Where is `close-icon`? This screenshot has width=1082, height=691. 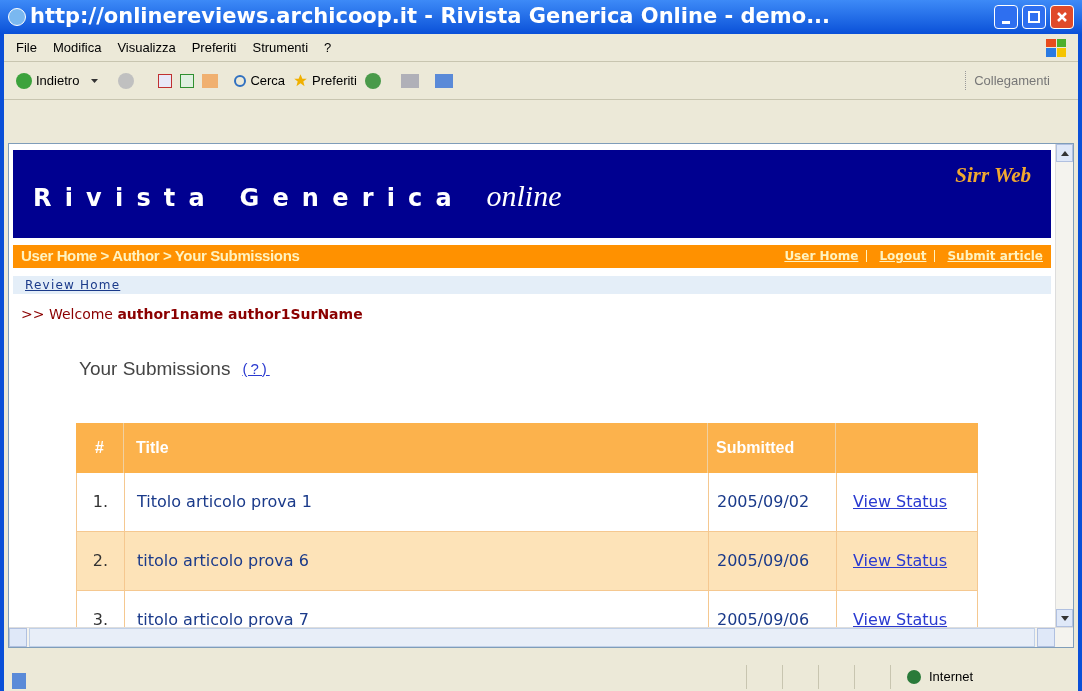 close-icon is located at coordinates (1062, 17).